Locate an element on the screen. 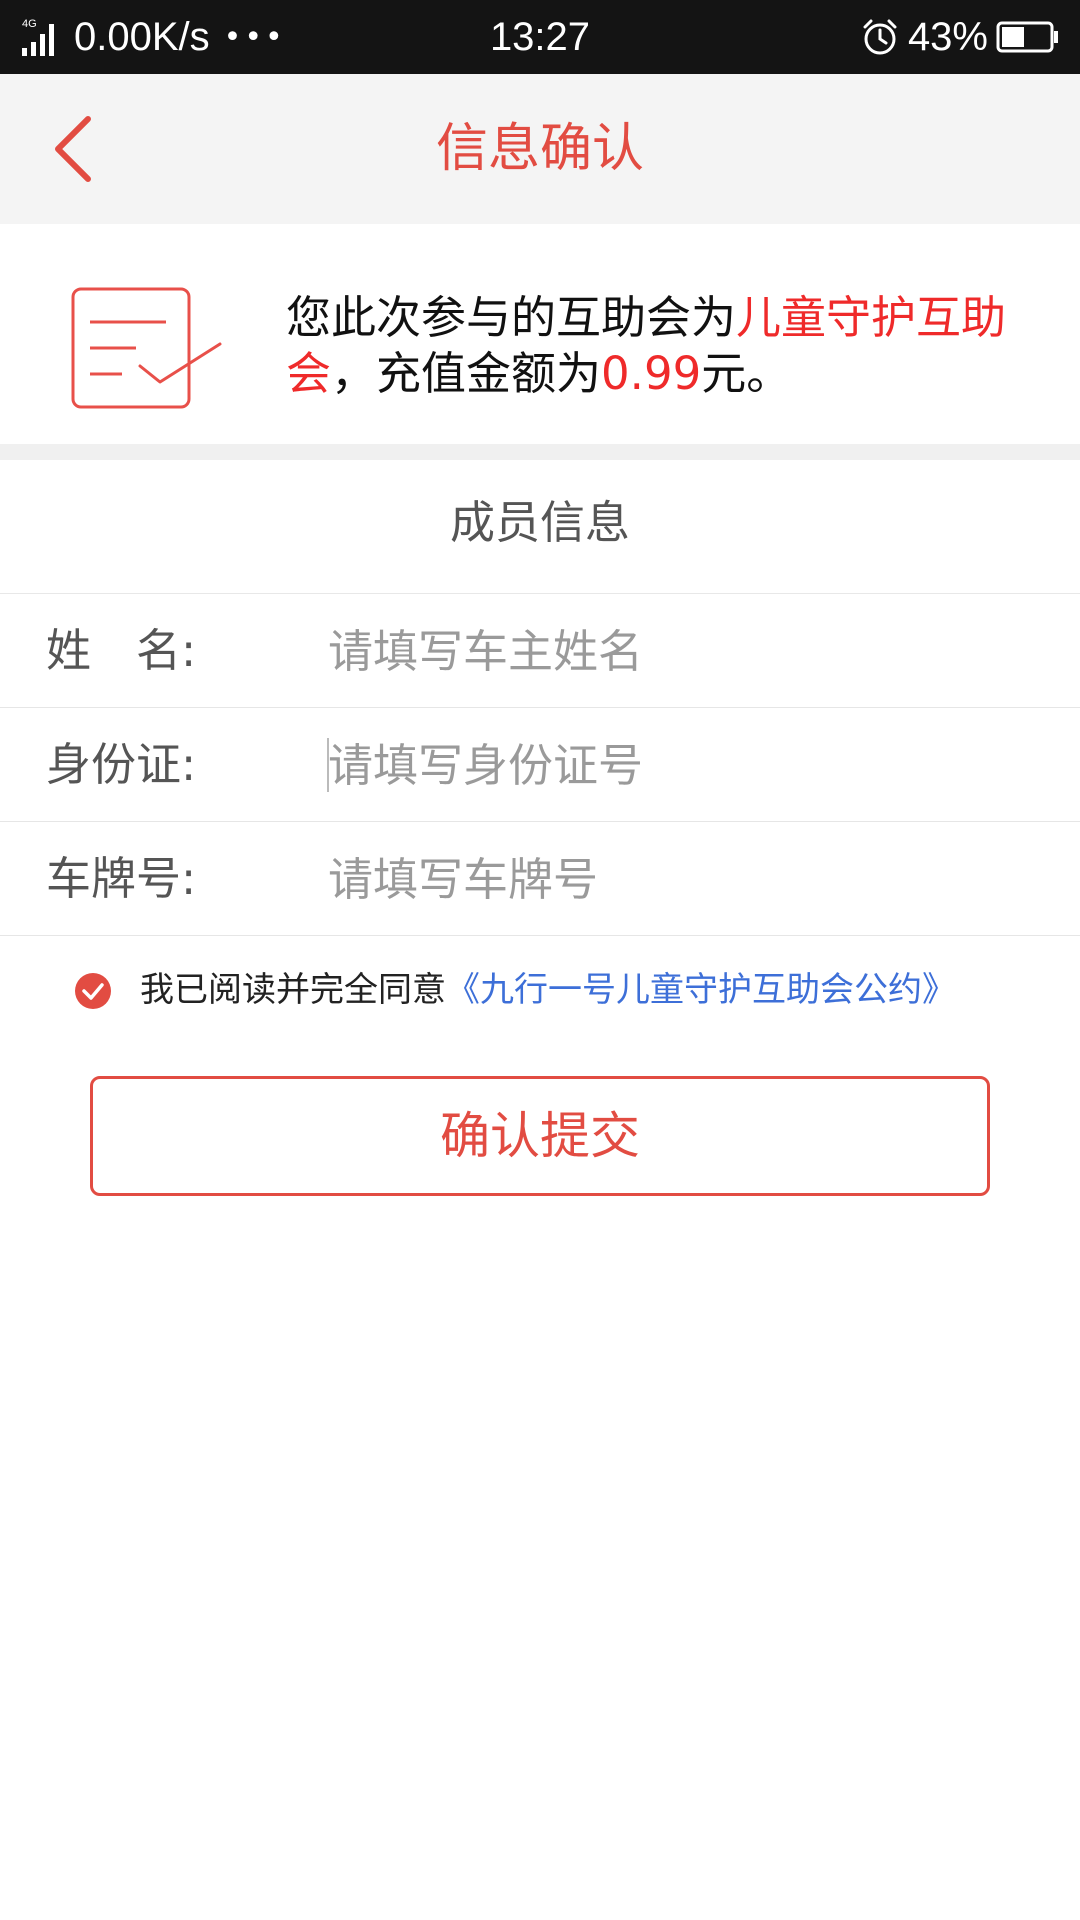  document-check-icon is located at coordinates (146, 348).